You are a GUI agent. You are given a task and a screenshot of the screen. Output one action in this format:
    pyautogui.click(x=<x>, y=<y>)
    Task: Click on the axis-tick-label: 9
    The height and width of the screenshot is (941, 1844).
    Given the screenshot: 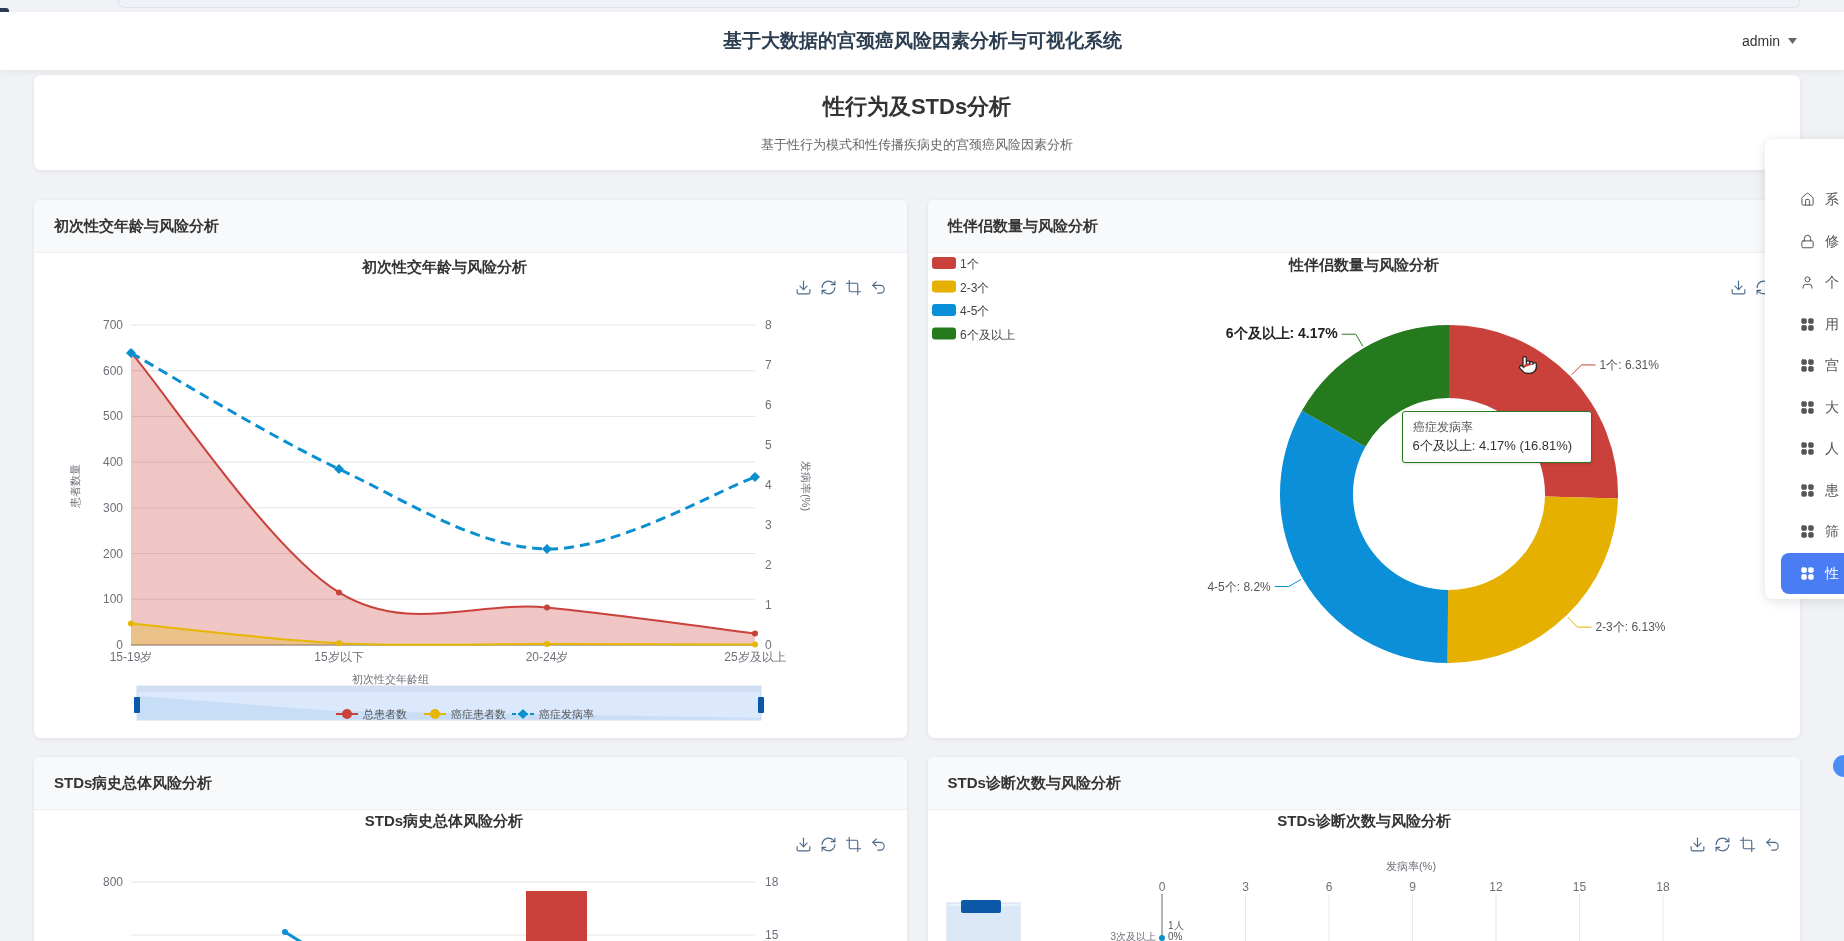 What is the action you would take?
    pyautogui.click(x=1412, y=887)
    